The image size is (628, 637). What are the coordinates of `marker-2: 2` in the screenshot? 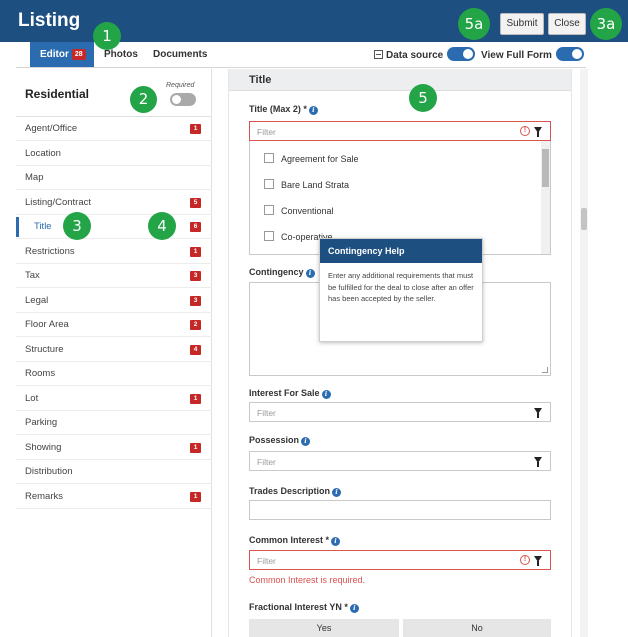 It's located at (143, 99).